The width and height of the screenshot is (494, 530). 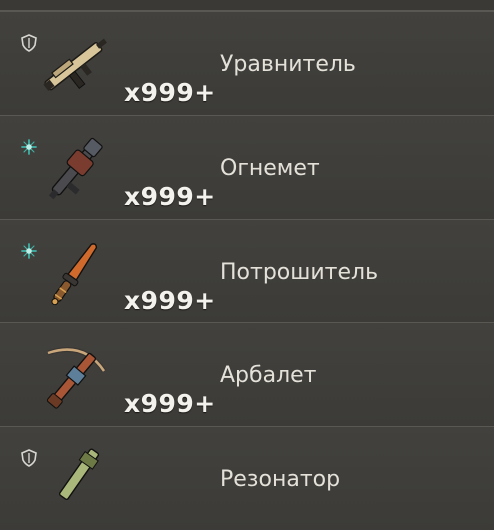 What do you see at coordinates (76, 378) in the screenshot?
I see `crossbow-icon` at bounding box center [76, 378].